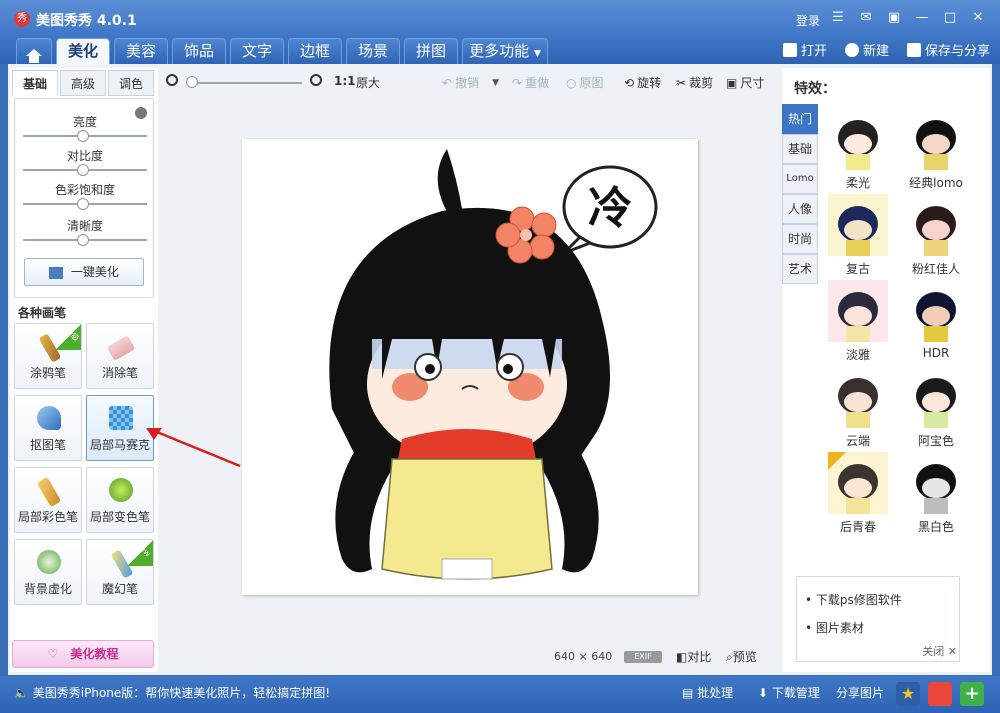 The image size is (1000, 713). Describe the element at coordinates (257, 51) in the screenshot. I see `tab-text: 文字` at that location.